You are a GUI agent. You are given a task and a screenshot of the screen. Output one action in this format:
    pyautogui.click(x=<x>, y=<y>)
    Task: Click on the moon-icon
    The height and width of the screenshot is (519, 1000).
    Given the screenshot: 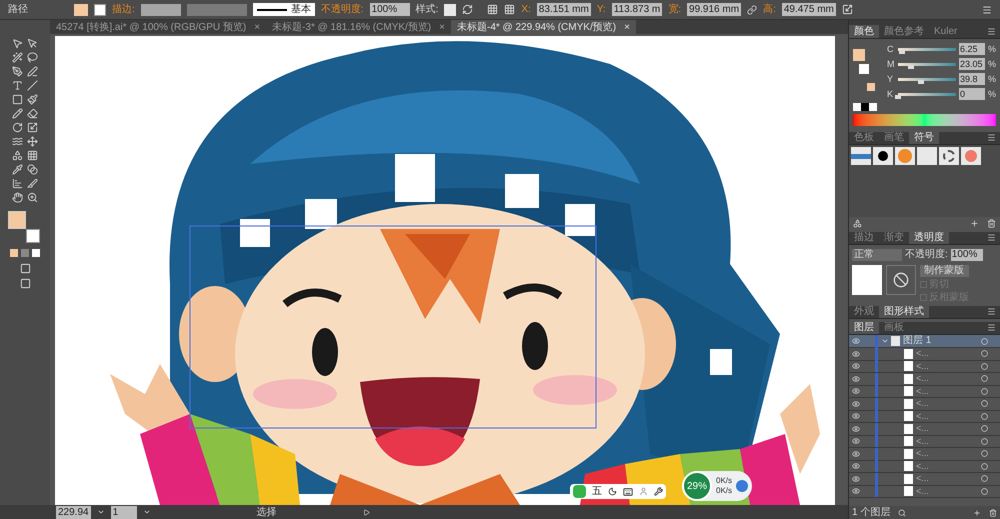 What is the action you would take?
    pyautogui.click(x=612, y=491)
    